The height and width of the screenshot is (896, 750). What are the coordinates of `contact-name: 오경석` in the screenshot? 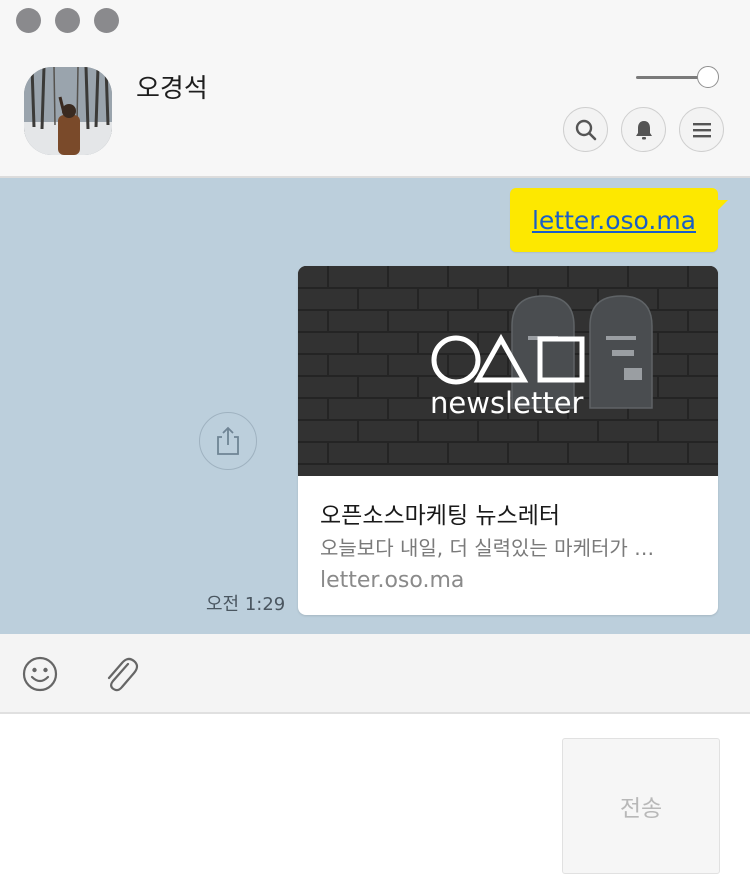 It's located at (172, 89).